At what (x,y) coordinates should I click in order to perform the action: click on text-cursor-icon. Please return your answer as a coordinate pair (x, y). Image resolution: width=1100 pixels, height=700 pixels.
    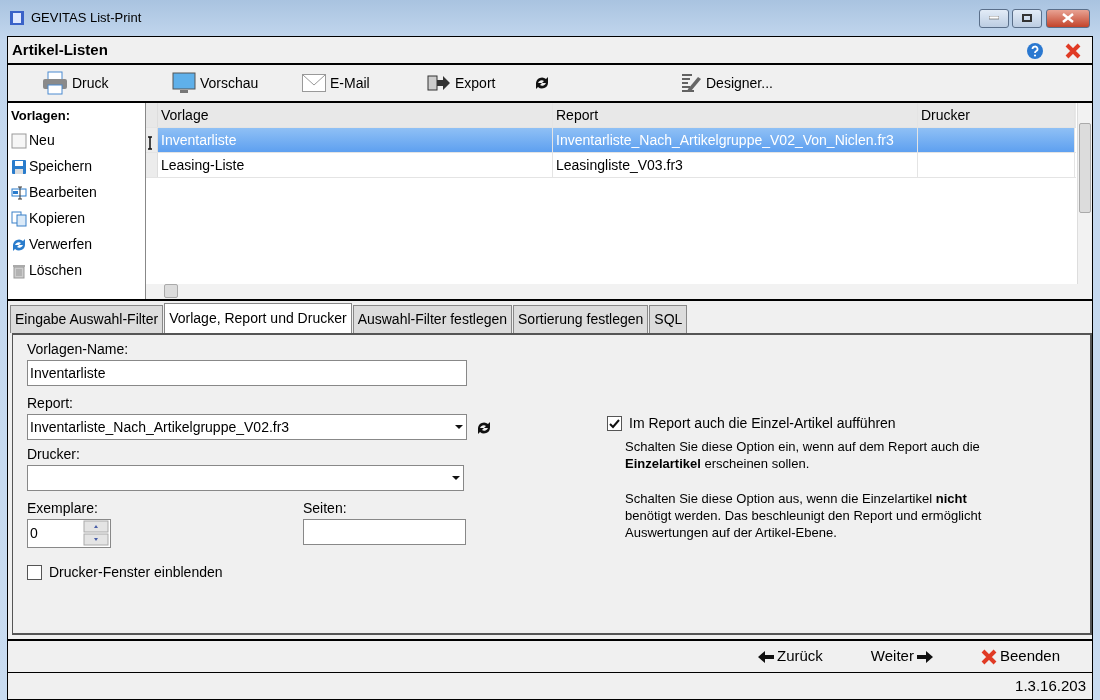
    Looking at the image, I should click on (150, 143).